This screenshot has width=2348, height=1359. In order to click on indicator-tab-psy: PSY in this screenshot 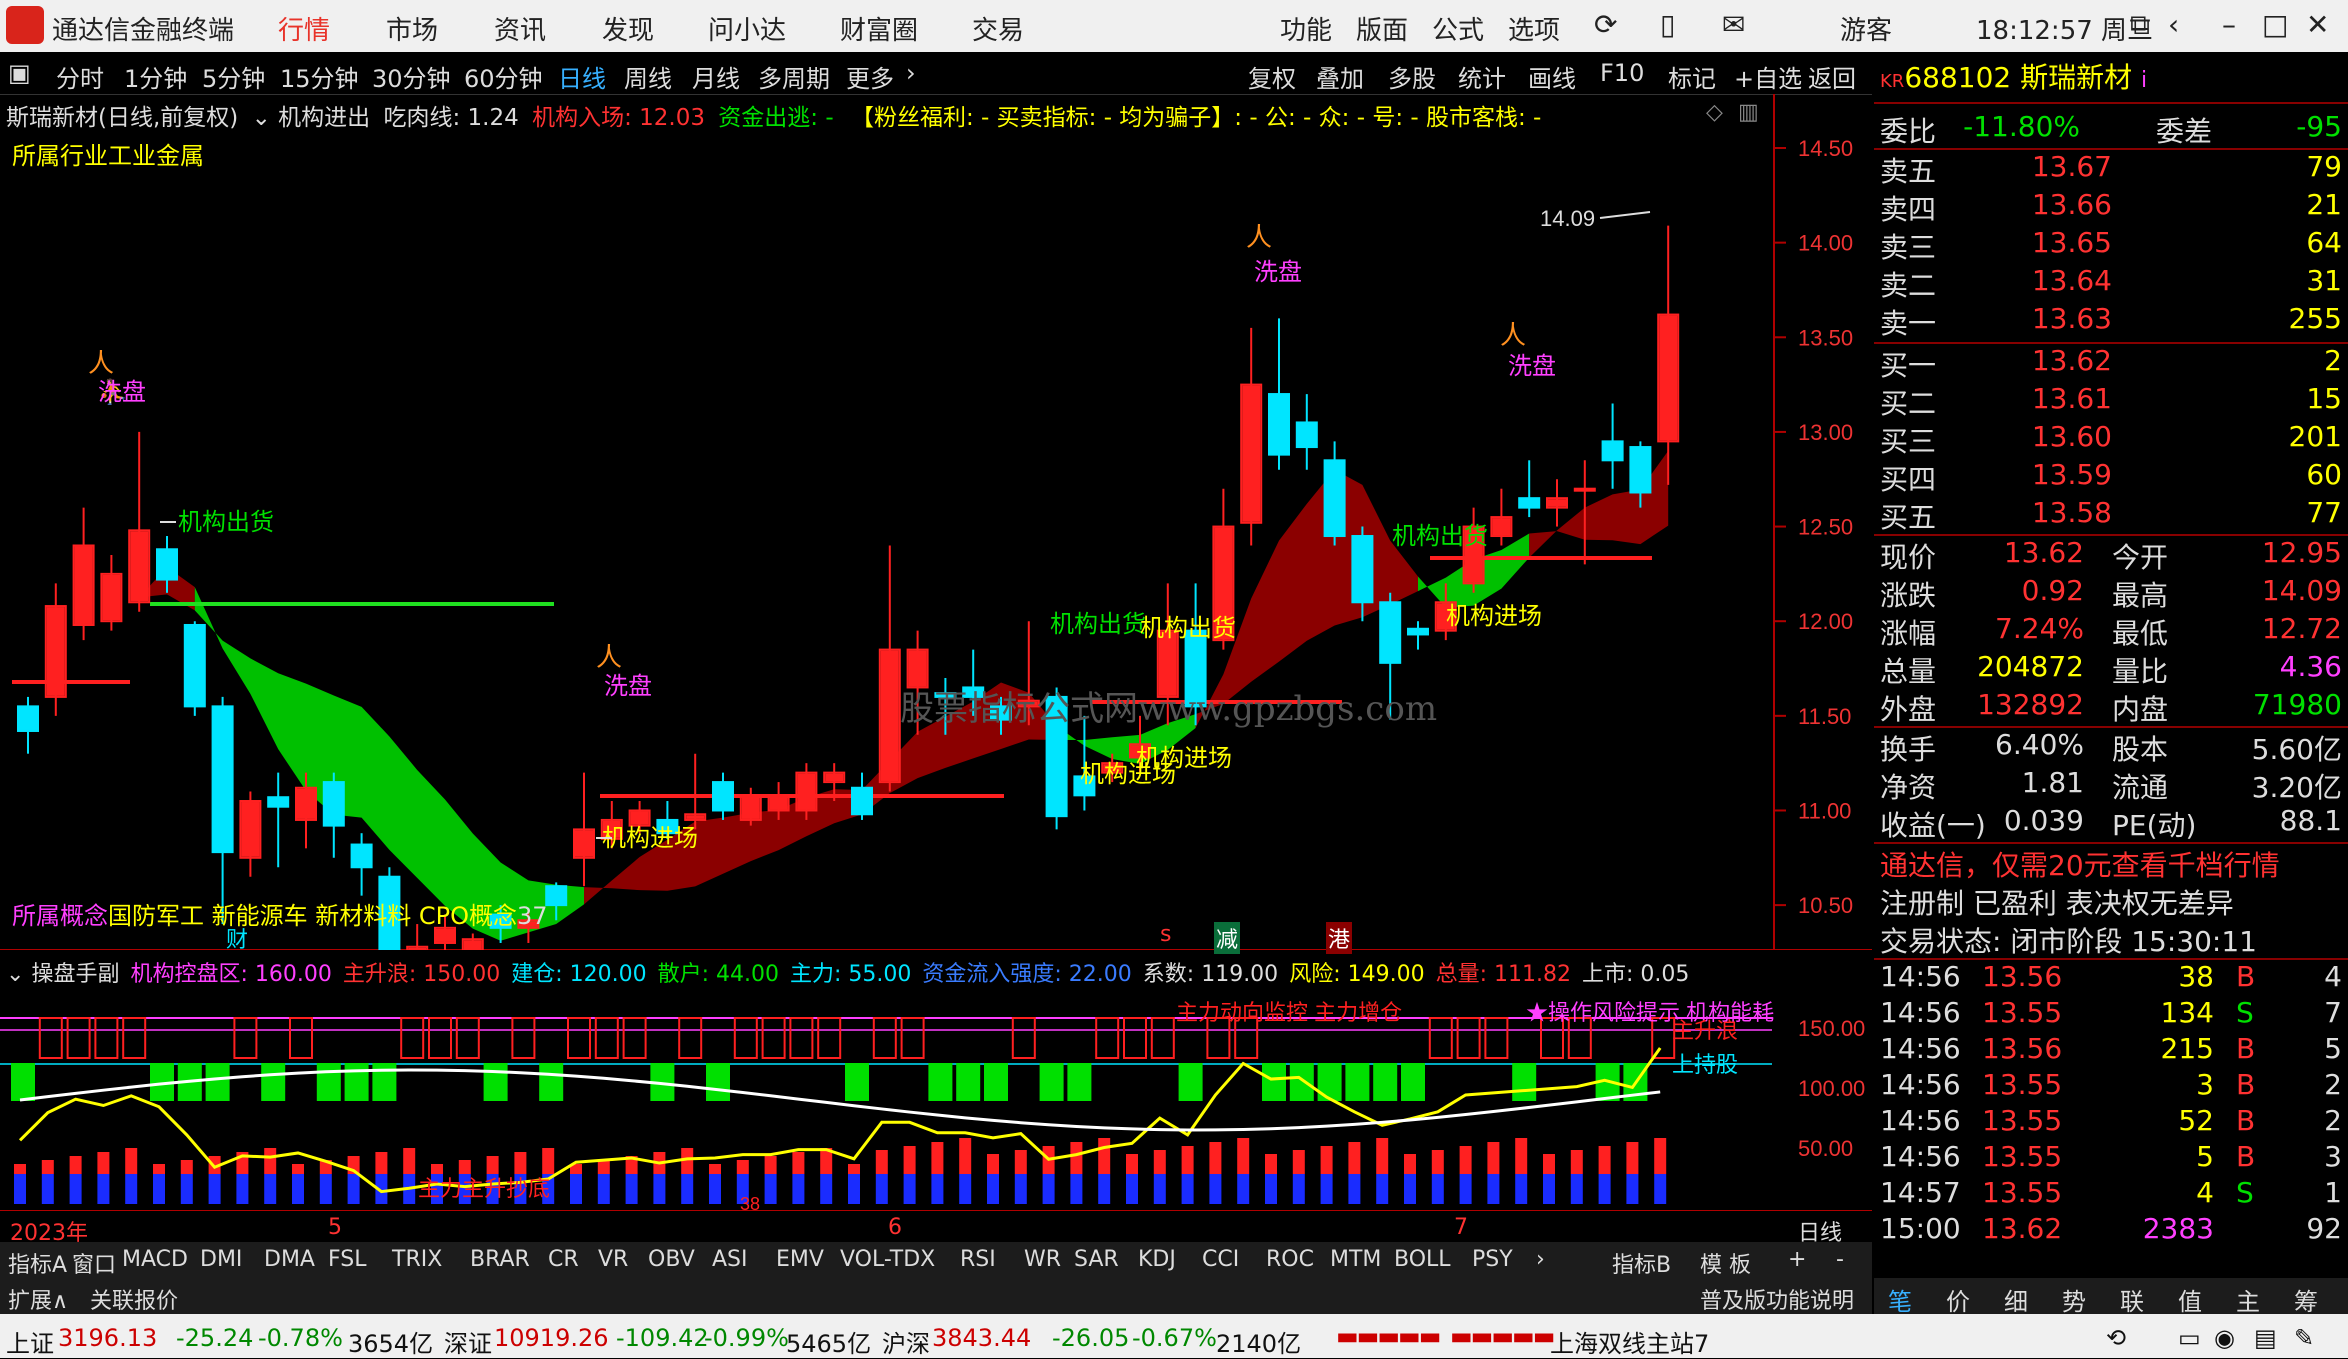, I will do `click(1492, 1259)`.